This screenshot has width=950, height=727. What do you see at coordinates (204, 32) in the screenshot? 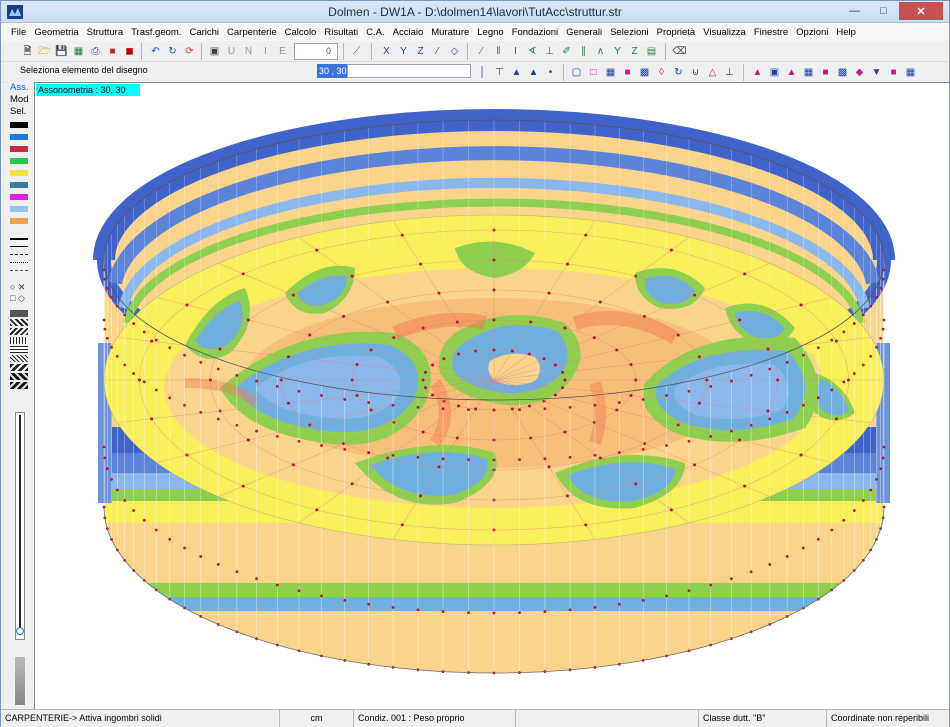
I see `menu-carichi: Carichi` at bounding box center [204, 32].